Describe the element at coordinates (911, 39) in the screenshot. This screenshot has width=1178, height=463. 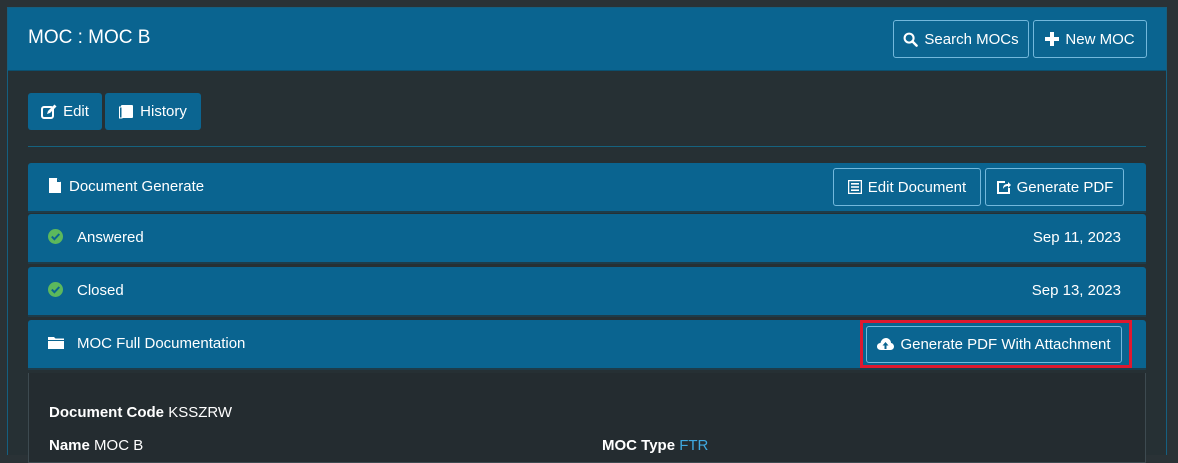
I see `search-icon` at that location.